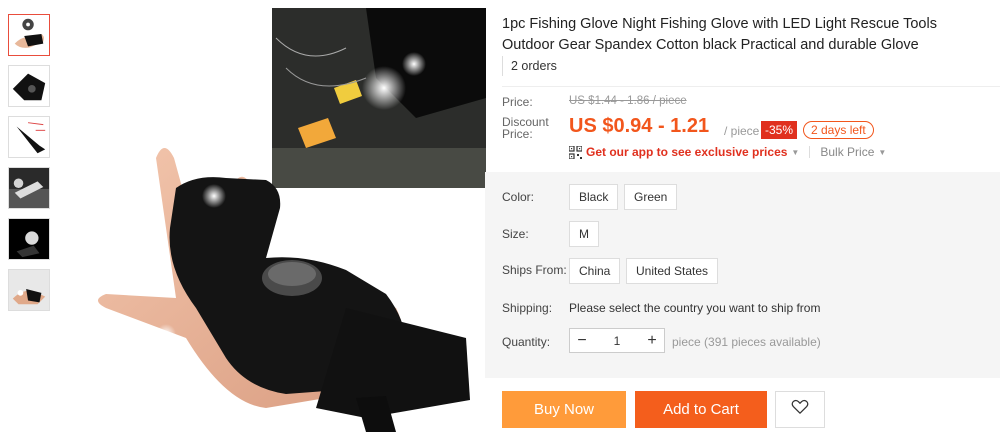  I want to click on add-to-cart-button: Add to Cart, so click(701, 409).